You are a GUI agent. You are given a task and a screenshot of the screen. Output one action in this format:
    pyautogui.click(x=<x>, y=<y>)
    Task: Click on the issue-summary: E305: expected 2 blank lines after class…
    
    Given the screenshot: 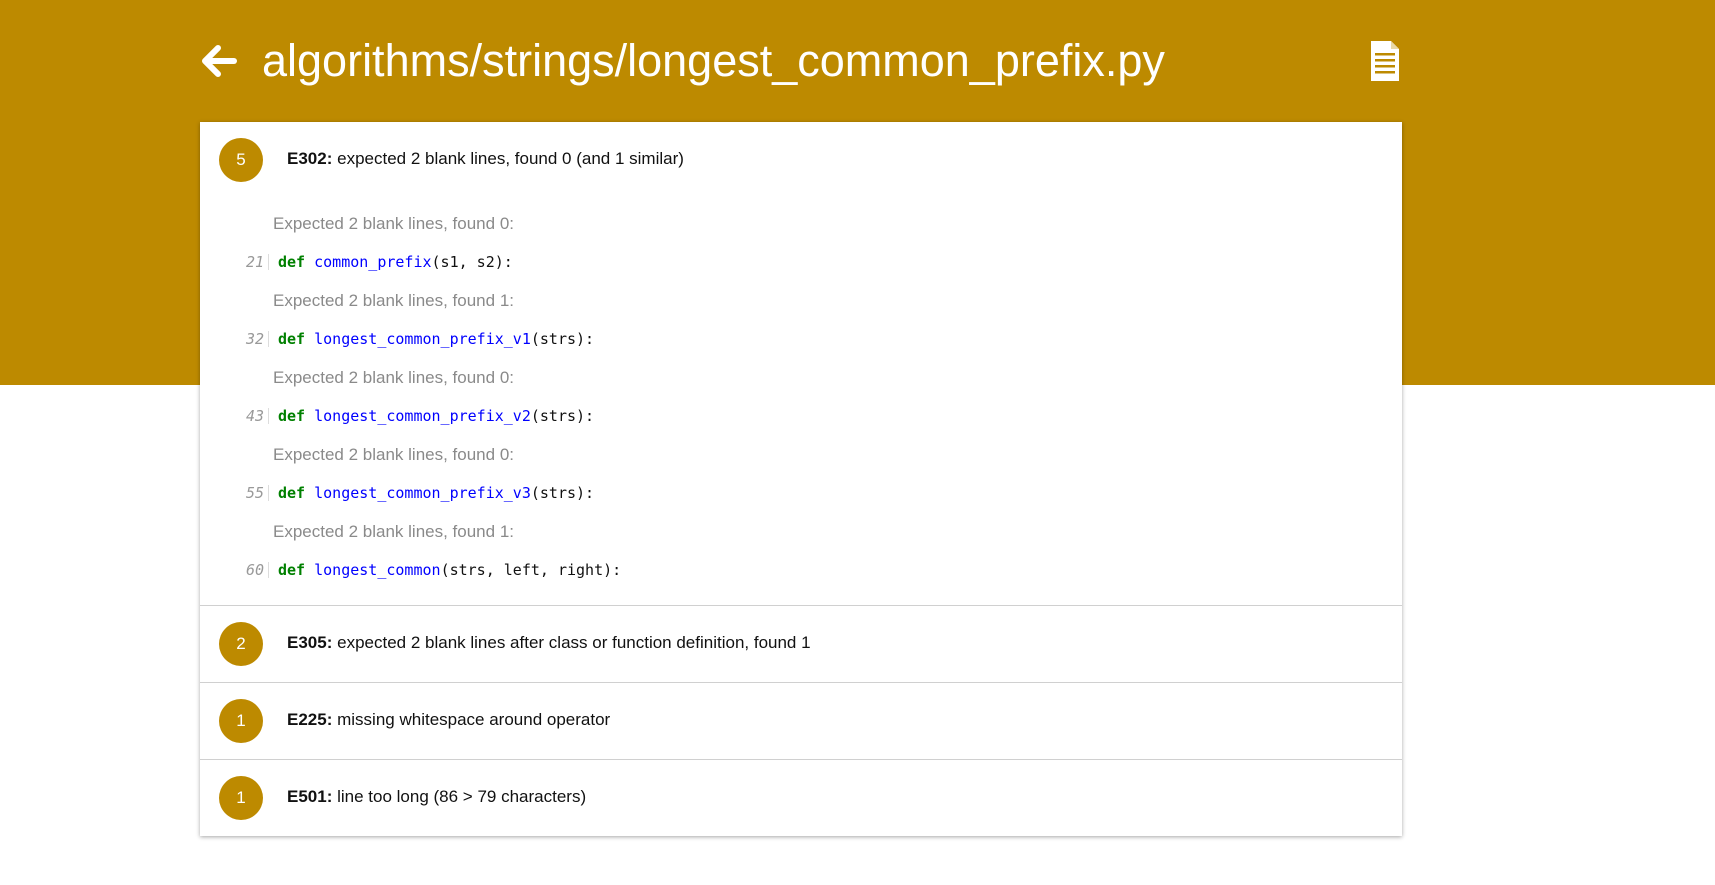 What is the action you would take?
    pyautogui.click(x=549, y=643)
    